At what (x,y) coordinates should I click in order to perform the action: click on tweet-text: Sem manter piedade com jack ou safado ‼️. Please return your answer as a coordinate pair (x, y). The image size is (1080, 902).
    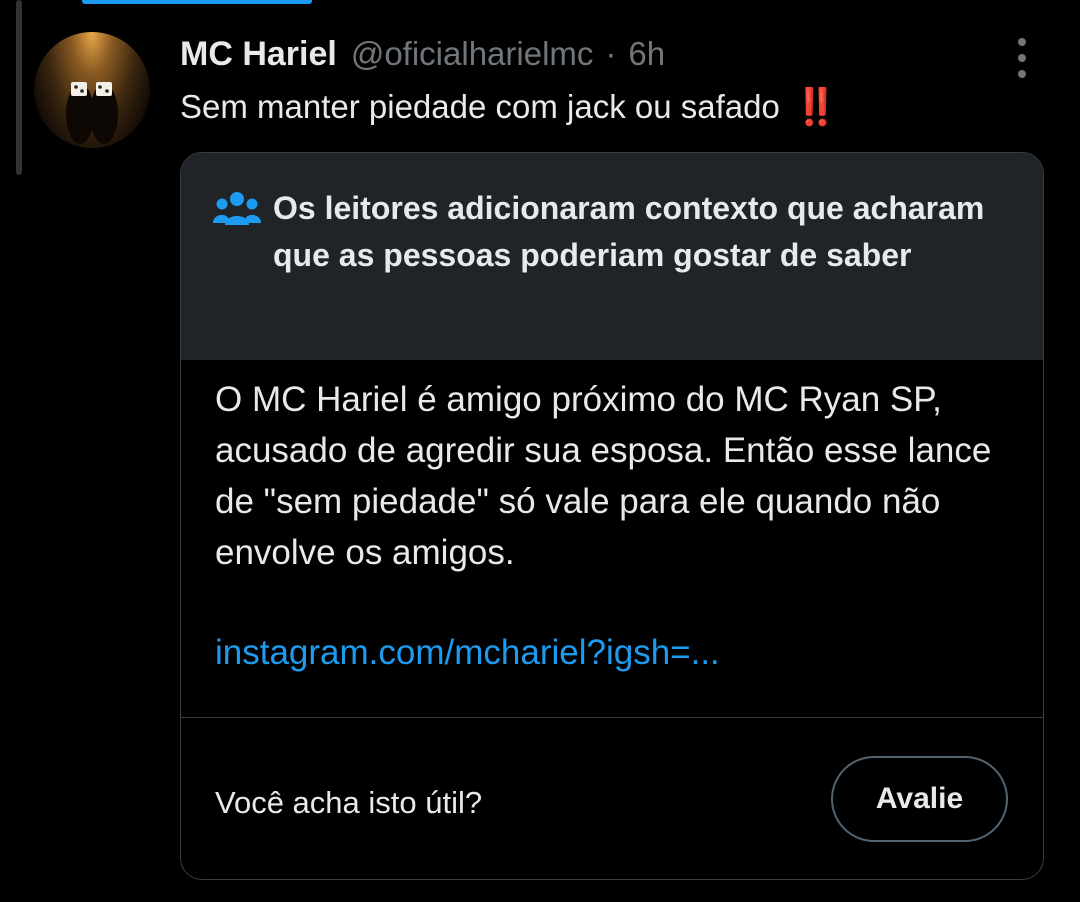
    Looking at the image, I should click on (509, 107).